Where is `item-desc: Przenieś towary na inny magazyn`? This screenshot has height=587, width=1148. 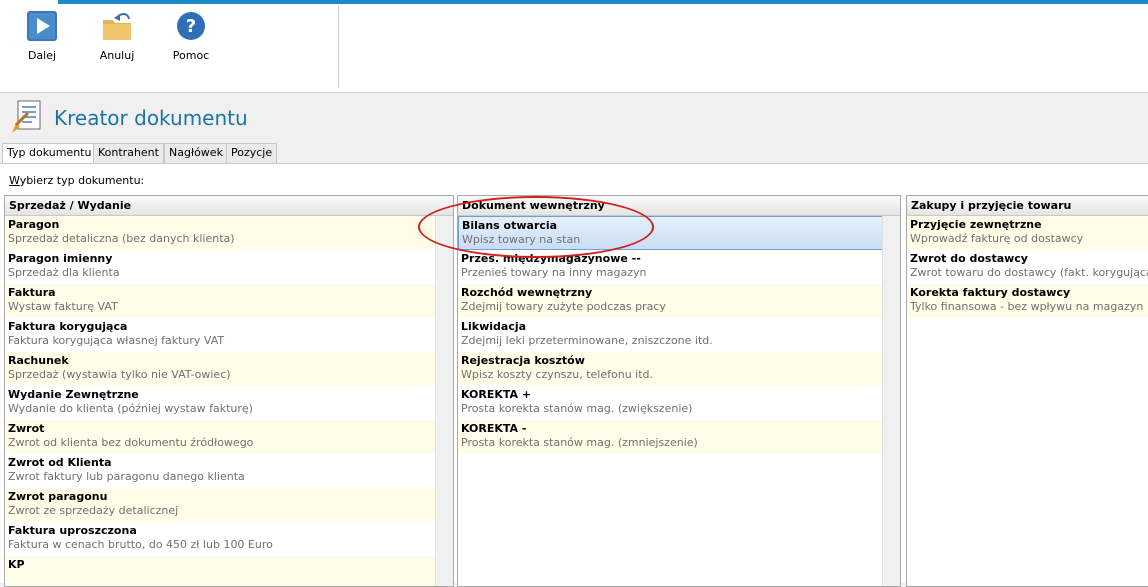 item-desc: Przenieś towary na inny magazyn is located at coordinates (554, 272).